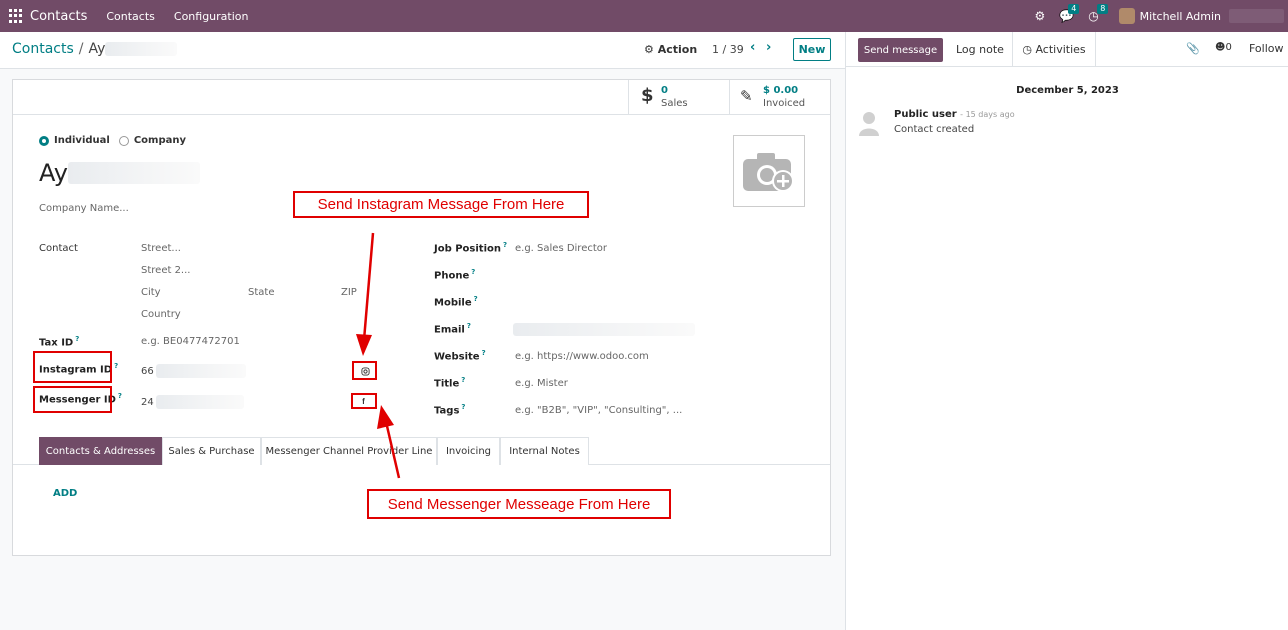 Image resolution: width=1288 pixels, height=630 pixels. What do you see at coordinates (647, 95) in the screenshot?
I see `dollar-icon: $` at bounding box center [647, 95].